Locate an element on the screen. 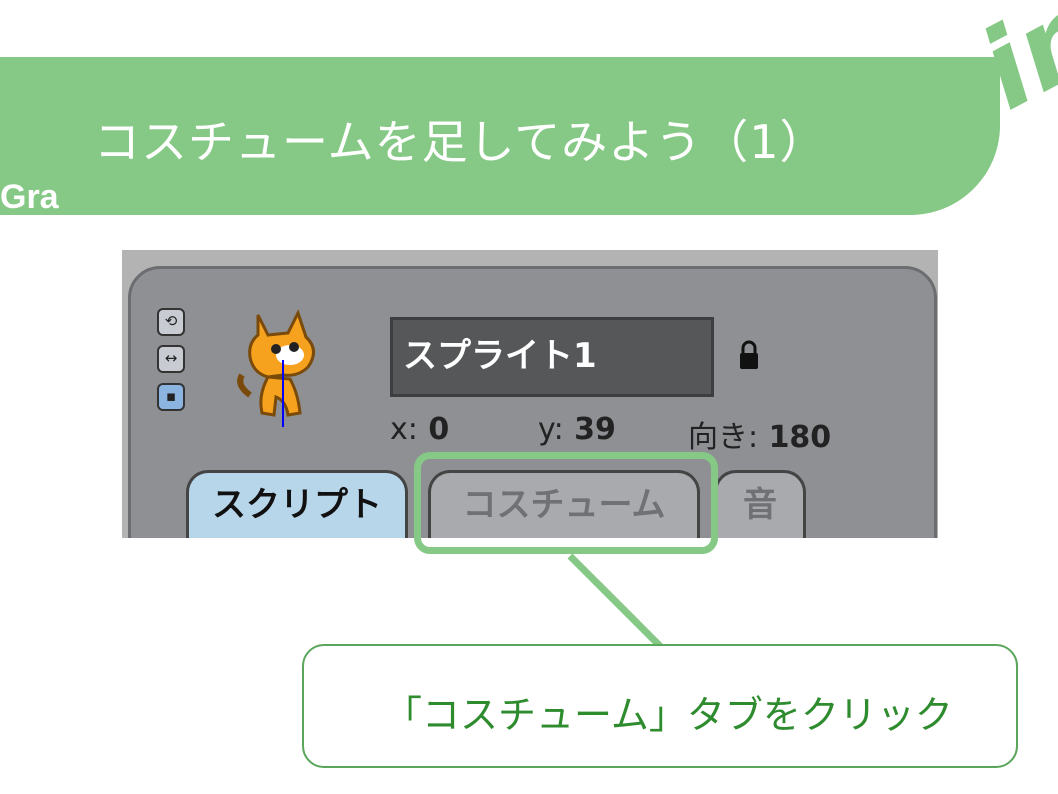  rotate-icon: ⟲ is located at coordinates (171, 322).